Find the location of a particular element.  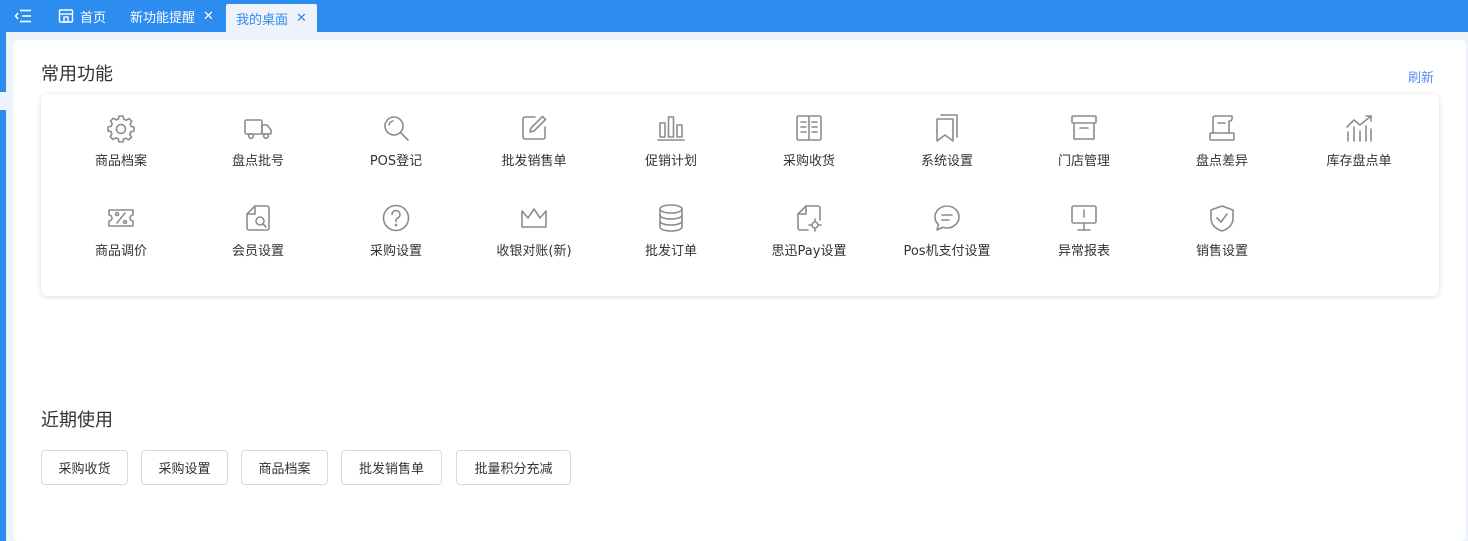

bookmark-icon is located at coordinates (947, 128).